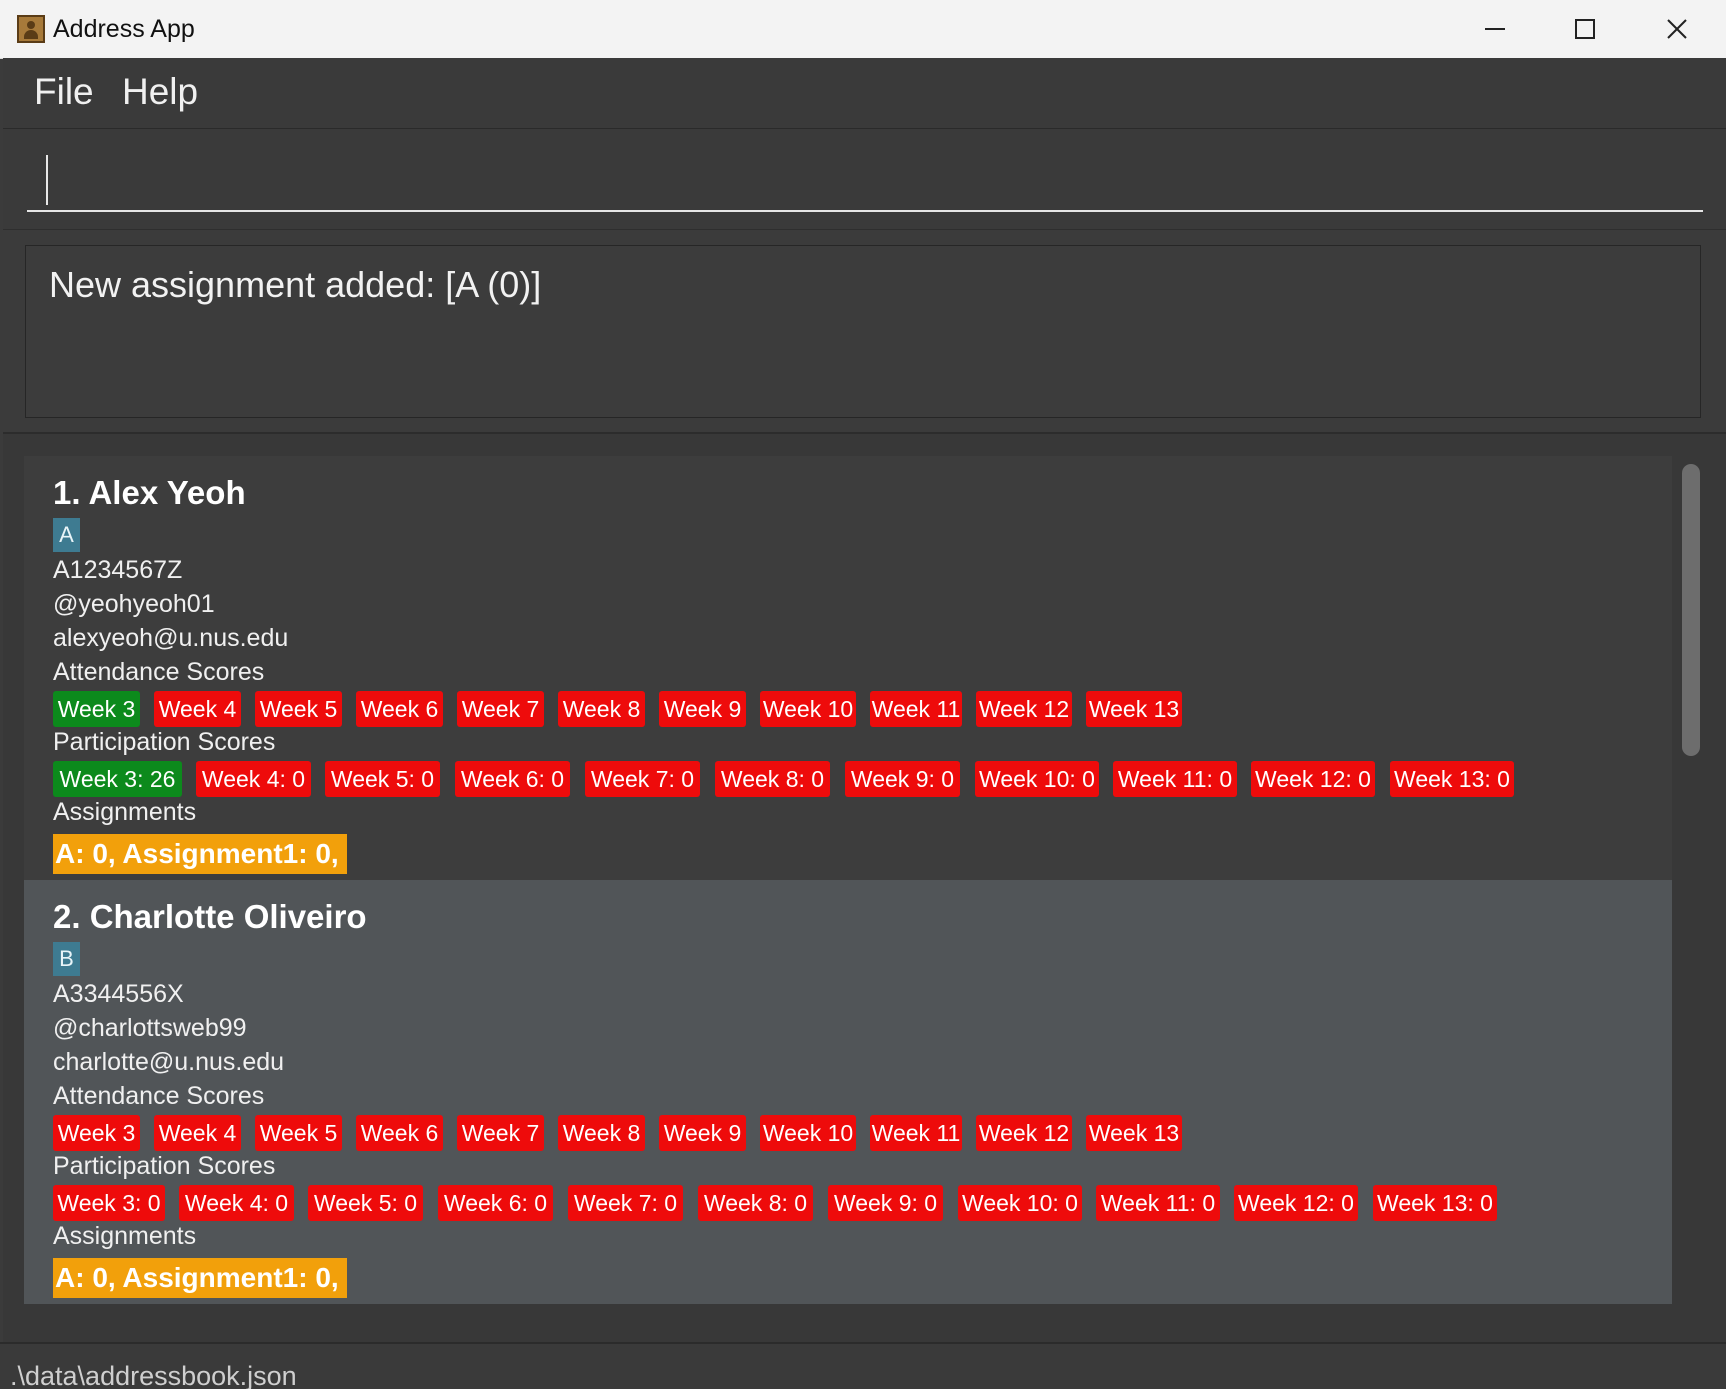 This screenshot has height=1389, width=1726. I want to click on email: alexyeoh@u.nus.edu, so click(171, 638).